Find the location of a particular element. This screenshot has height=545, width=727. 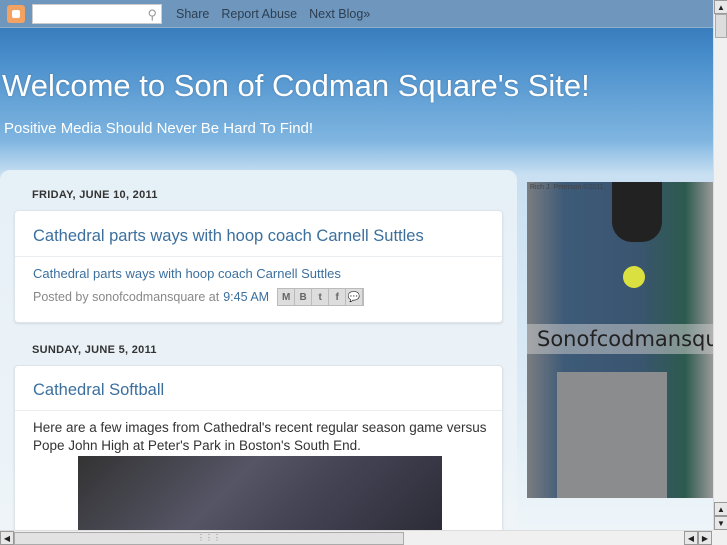

scroll-left-arrow-icon: ◀ is located at coordinates (691, 538).